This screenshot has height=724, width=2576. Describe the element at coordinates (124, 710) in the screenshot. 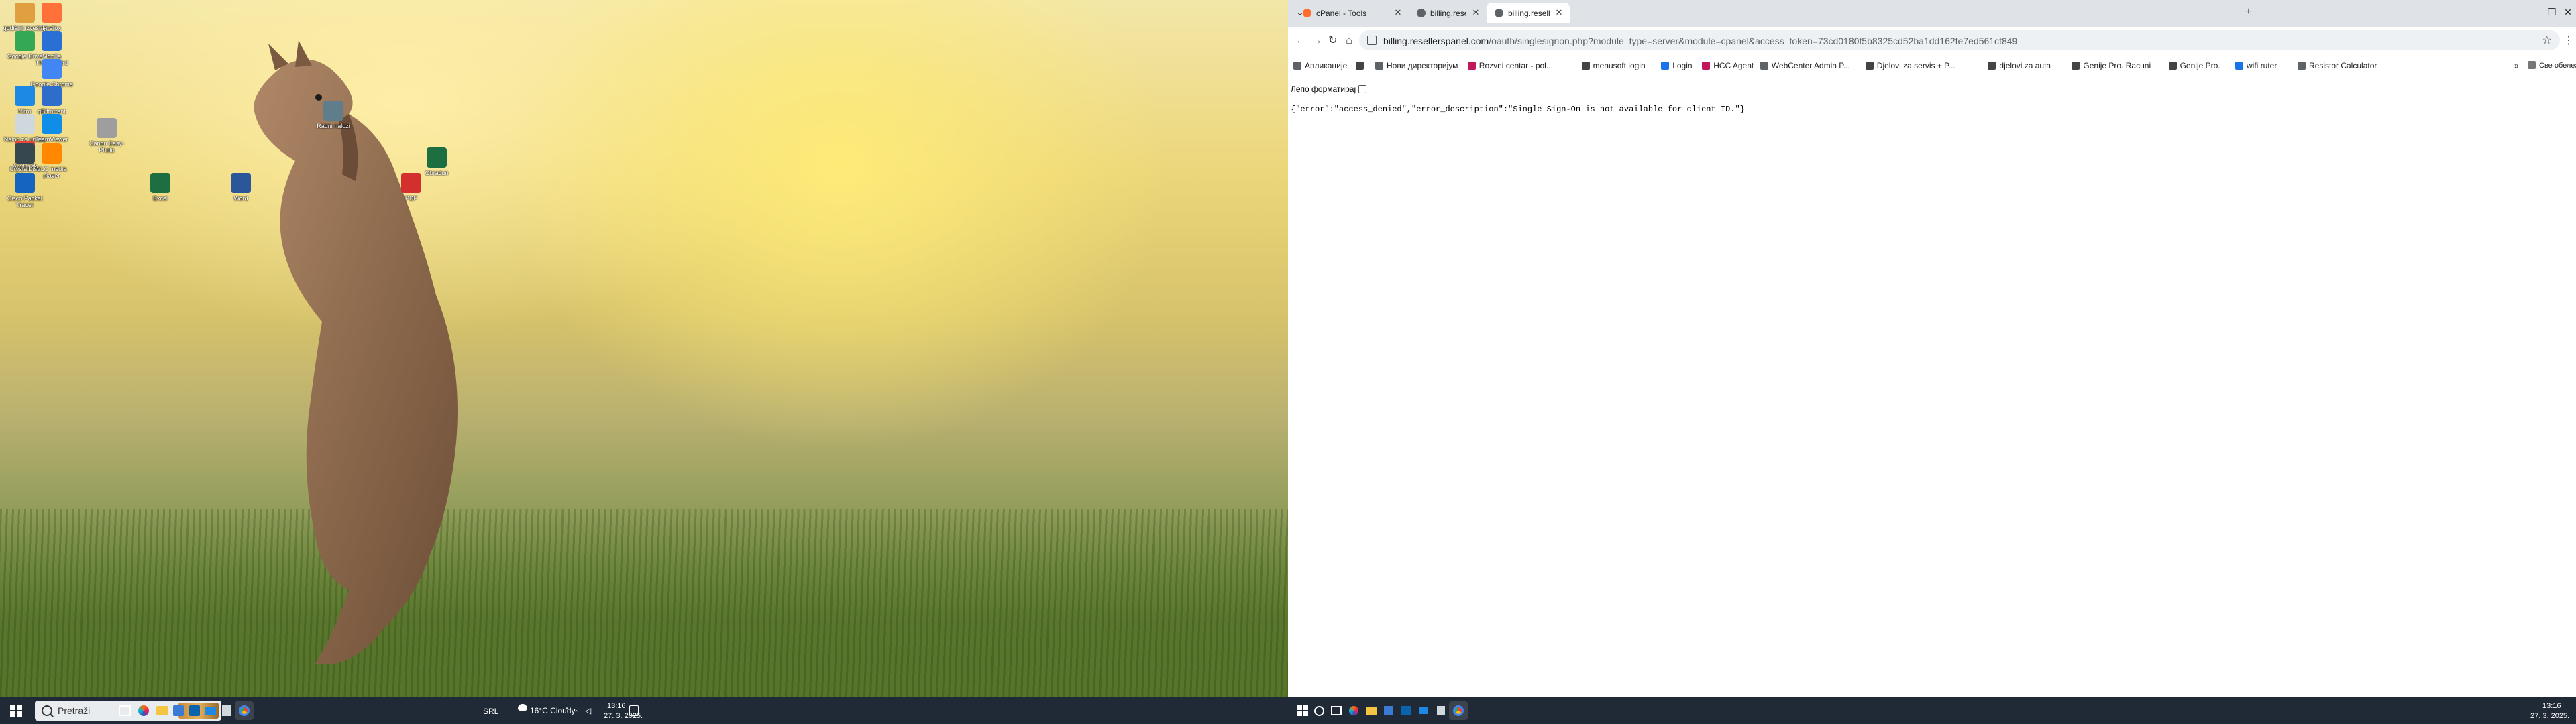

I see `task-view-button` at that location.